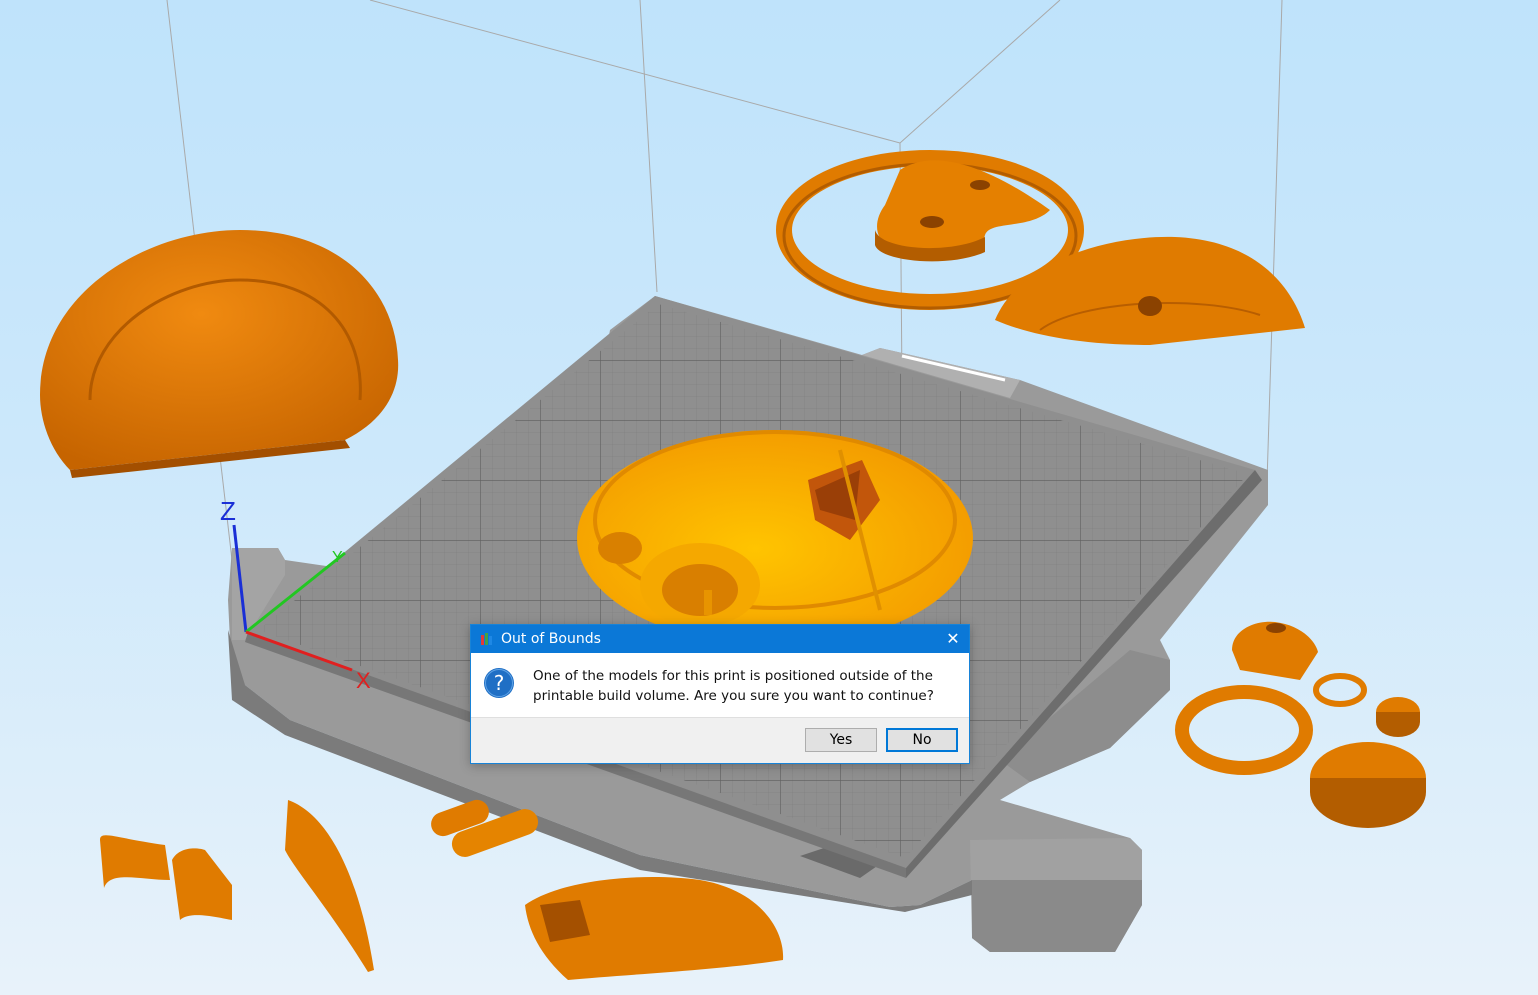 Image resolution: width=1538 pixels, height=995 pixels. What do you see at coordinates (720, 740) in the screenshot?
I see `dialog-footer: Yes No` at bounding box center [720, 740].